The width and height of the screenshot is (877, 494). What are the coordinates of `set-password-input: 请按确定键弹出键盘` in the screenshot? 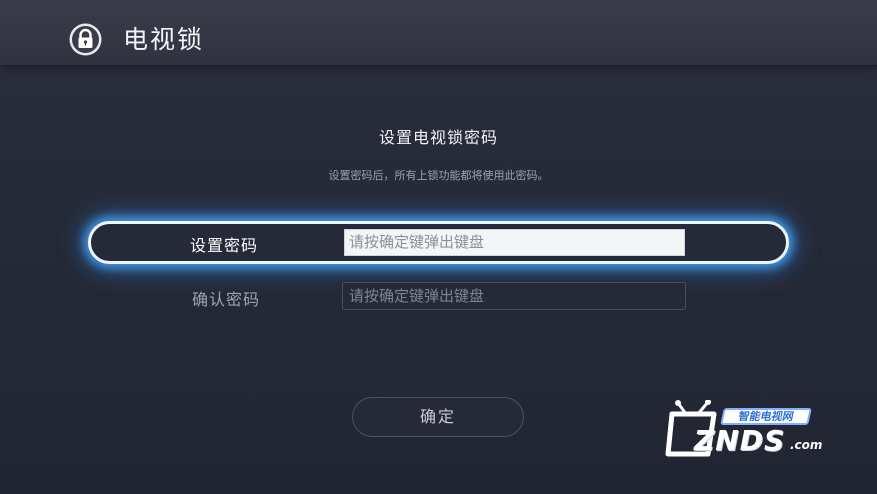 It's located at (514, 242).